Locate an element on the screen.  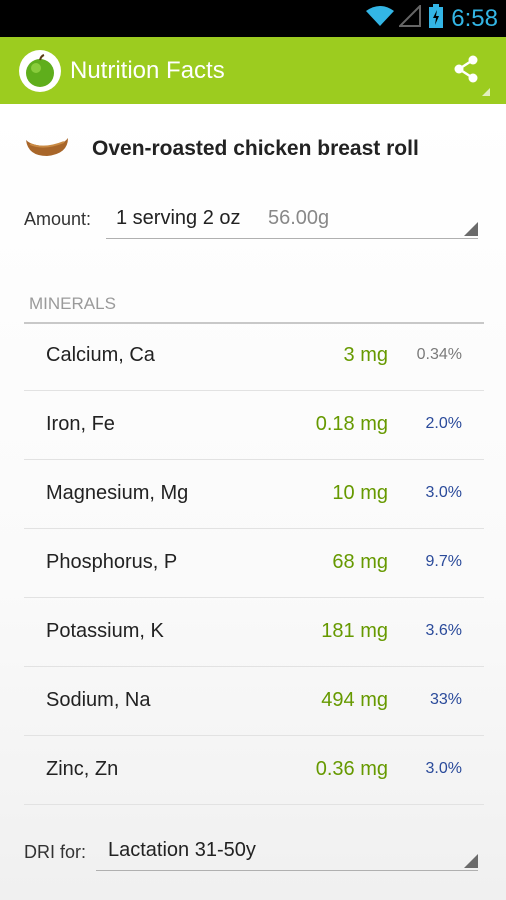
mineral-row: Zinc, Zn 0.36 mg 3.0% is located at coordinates (254, 770).